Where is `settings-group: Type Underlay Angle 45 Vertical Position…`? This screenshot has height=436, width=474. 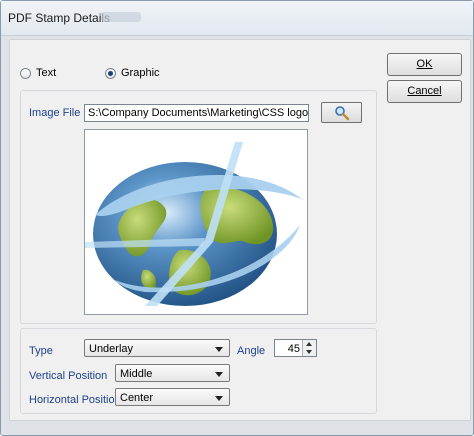 settings-group: Type Underlay Angle 45 Vertical Position… is located at coordinates (198, 371).